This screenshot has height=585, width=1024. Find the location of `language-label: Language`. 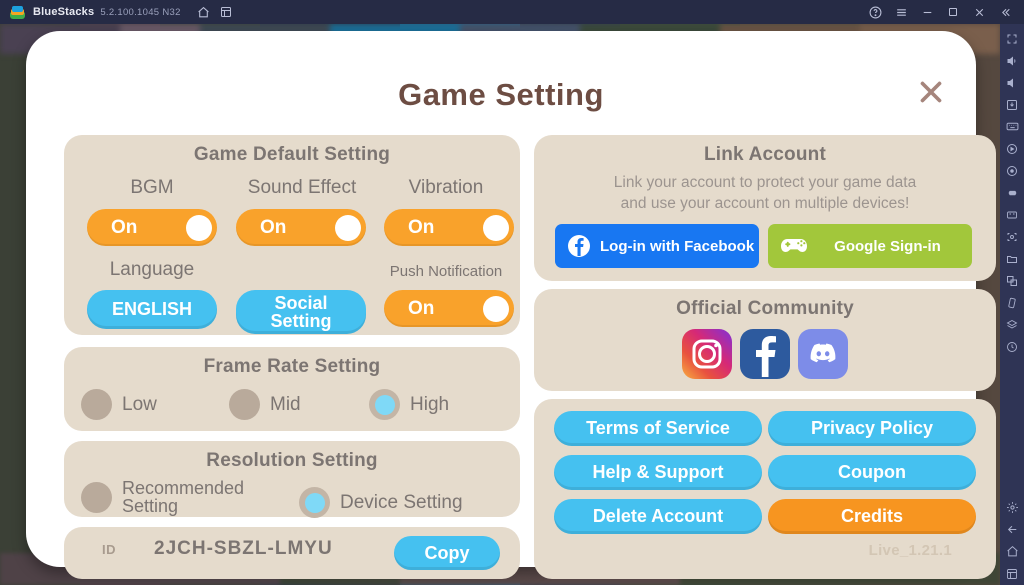

language-label: Language is located at coordinates (152, 269).